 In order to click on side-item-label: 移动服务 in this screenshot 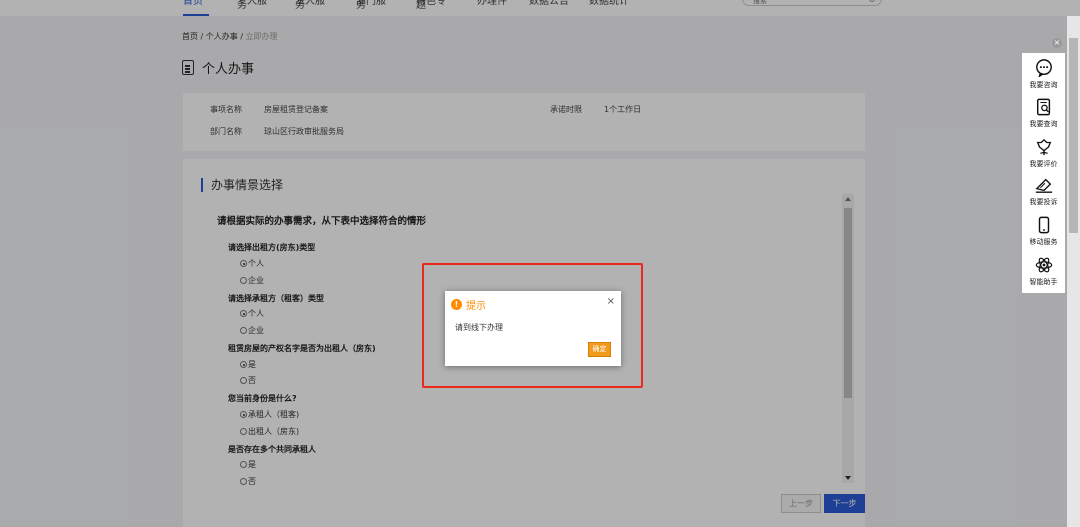, I will do `click(1043, 242)`.